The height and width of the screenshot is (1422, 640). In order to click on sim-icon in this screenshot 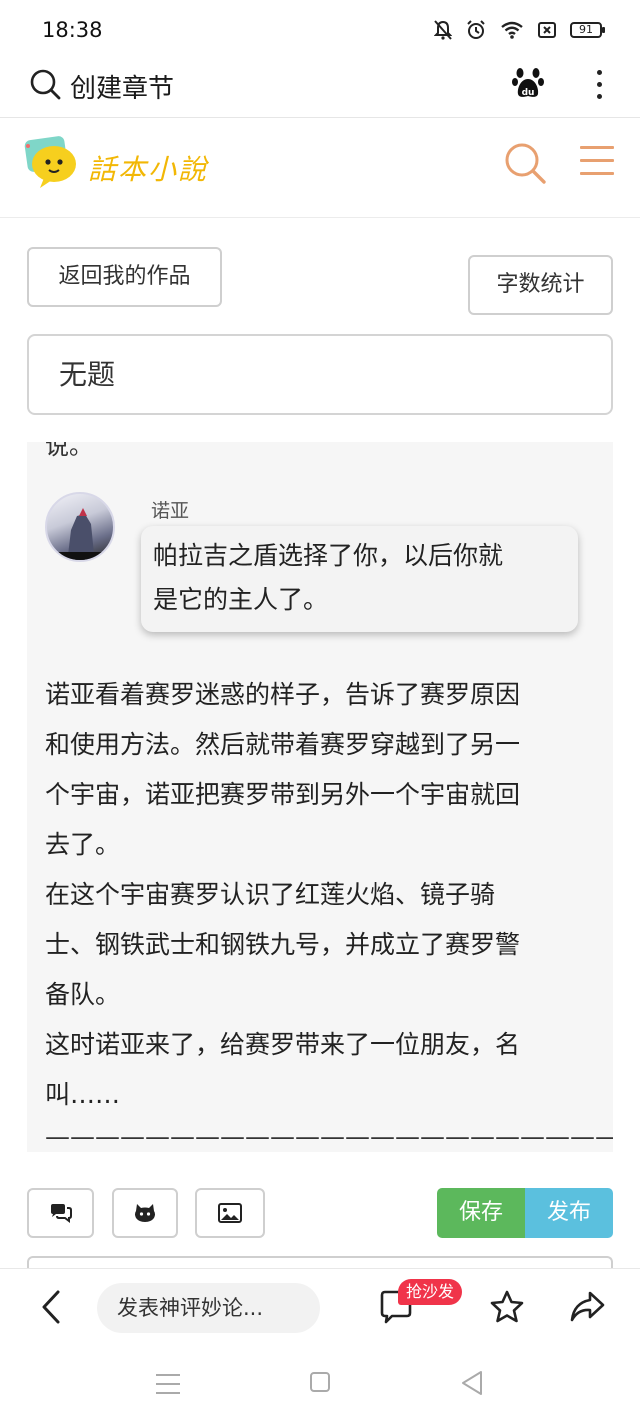, I will do `click(547, 30)`.